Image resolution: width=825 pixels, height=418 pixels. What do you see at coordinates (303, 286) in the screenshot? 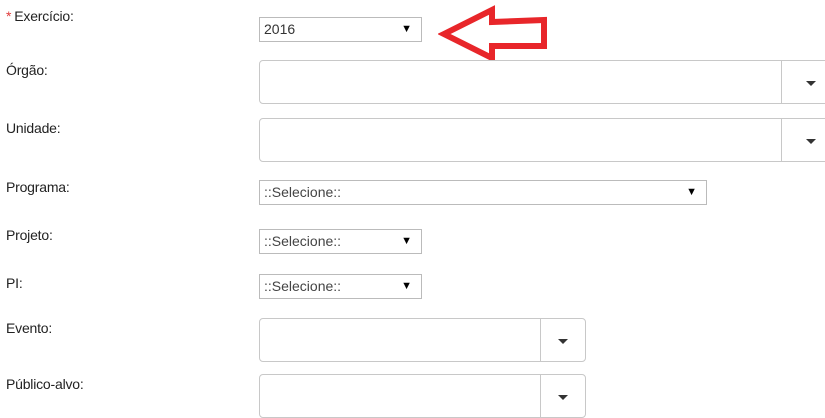
I see `pi-value: ::Selecione::` at bounding box center [303, 286].